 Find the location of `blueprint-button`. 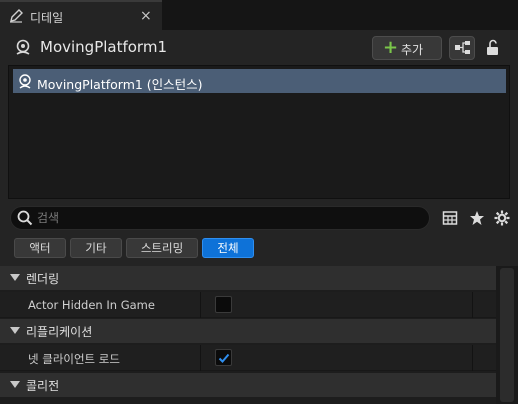

blueprint-button is located at coordinates (462, 48).